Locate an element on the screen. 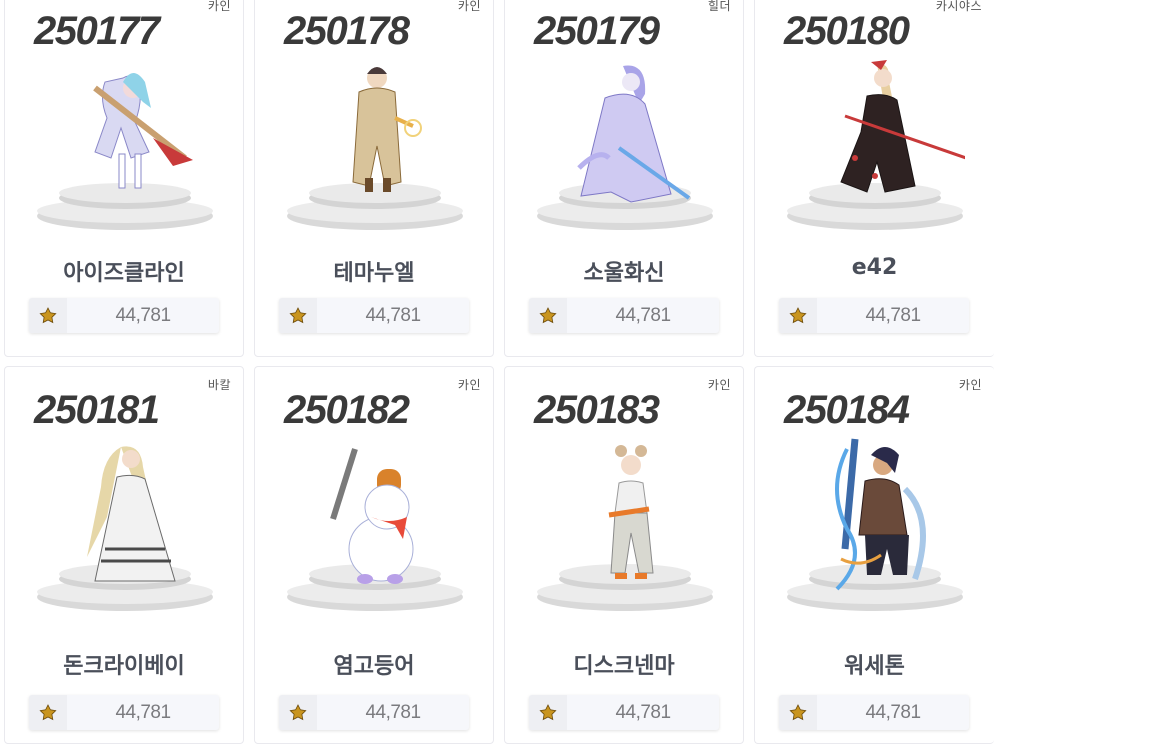 This screenshot has height=749, width=1152. character-card: 카인 250182 염고등어 44,781 is located at coordinates (374, 555).